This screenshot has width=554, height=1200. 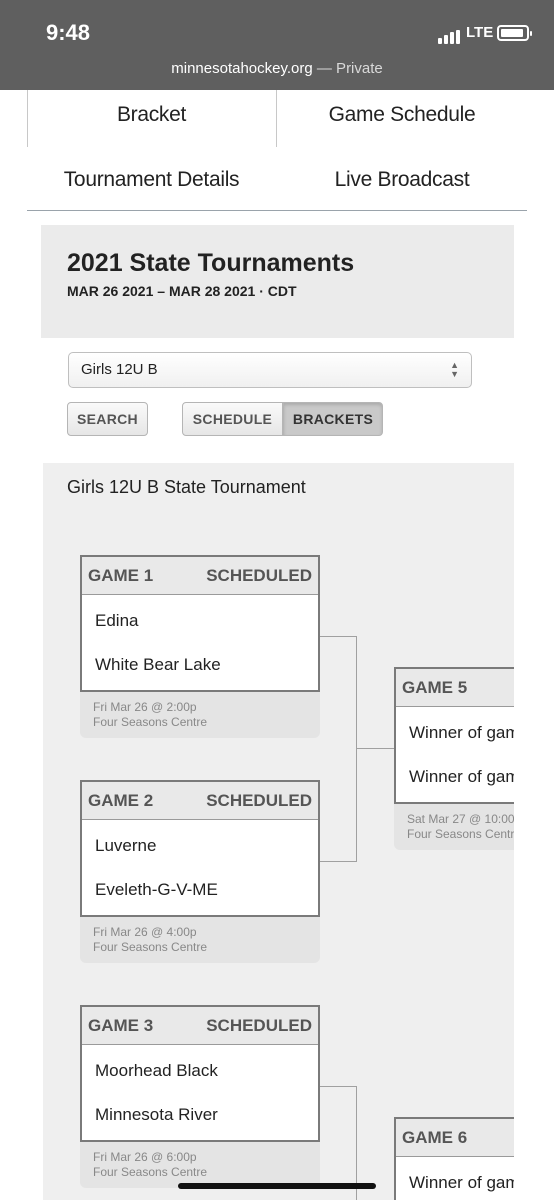 What do you see at coordinates (277, 45) in the screenshot?
I see `browser-chrome: 9:48 LTE minnesotahockey.org — Private` at bounding box center [277, 45].